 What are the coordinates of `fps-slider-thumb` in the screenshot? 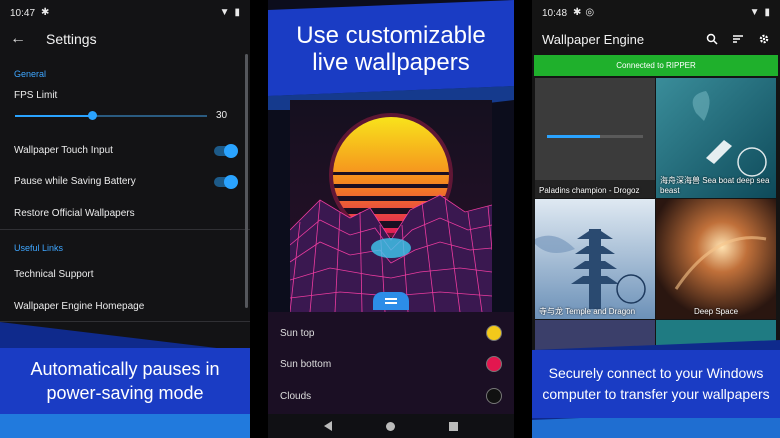 It's located at (92, 115).